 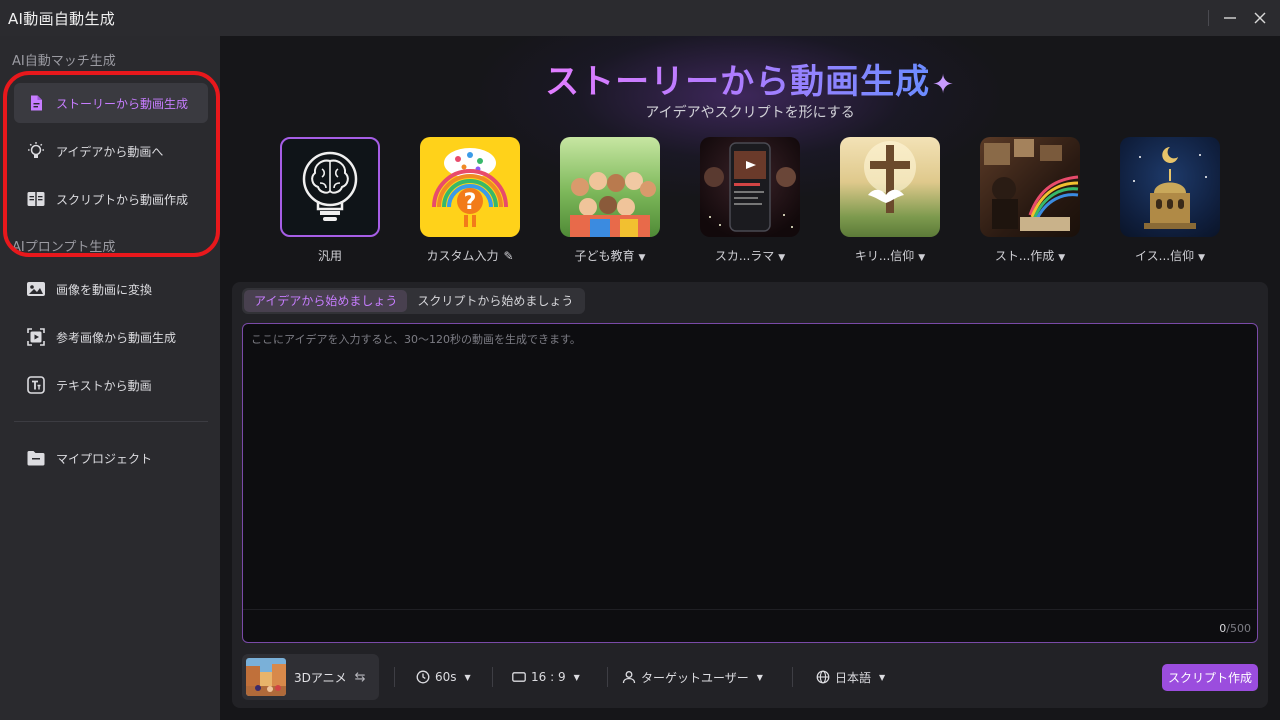 What do you see at coordinates (104, 385) in the screenshot?
I see `sidebar-item-label: テキストから動画` at bounding box center [104, 385].